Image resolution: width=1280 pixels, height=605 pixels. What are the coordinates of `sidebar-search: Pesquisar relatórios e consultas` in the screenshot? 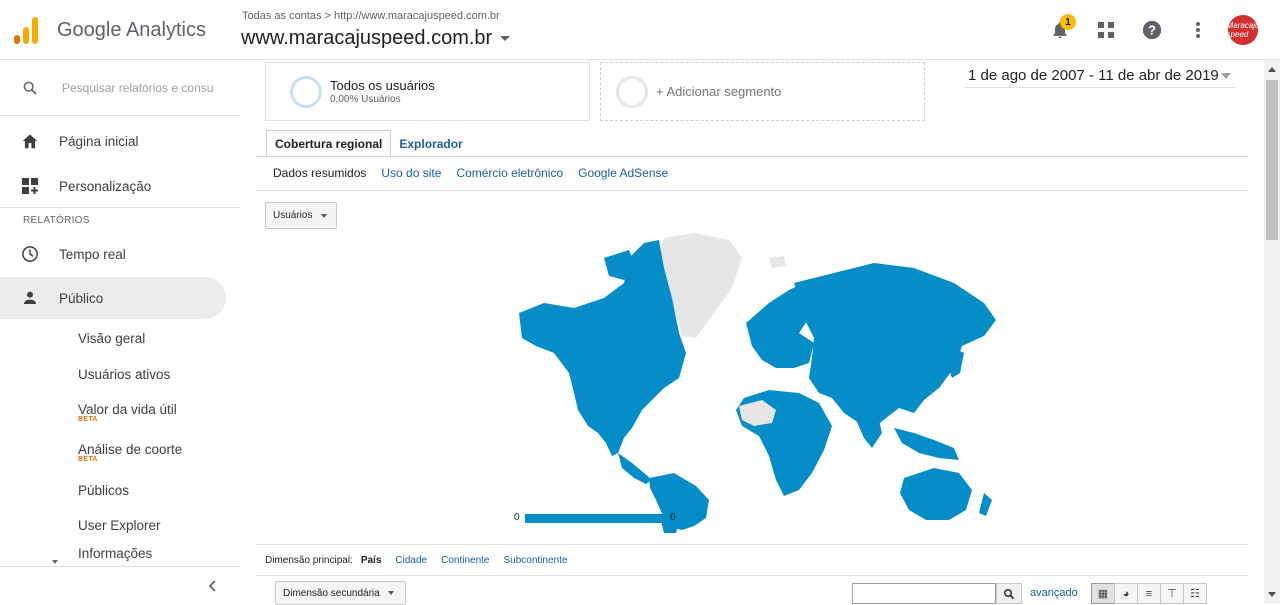 It's located at (120, 88).